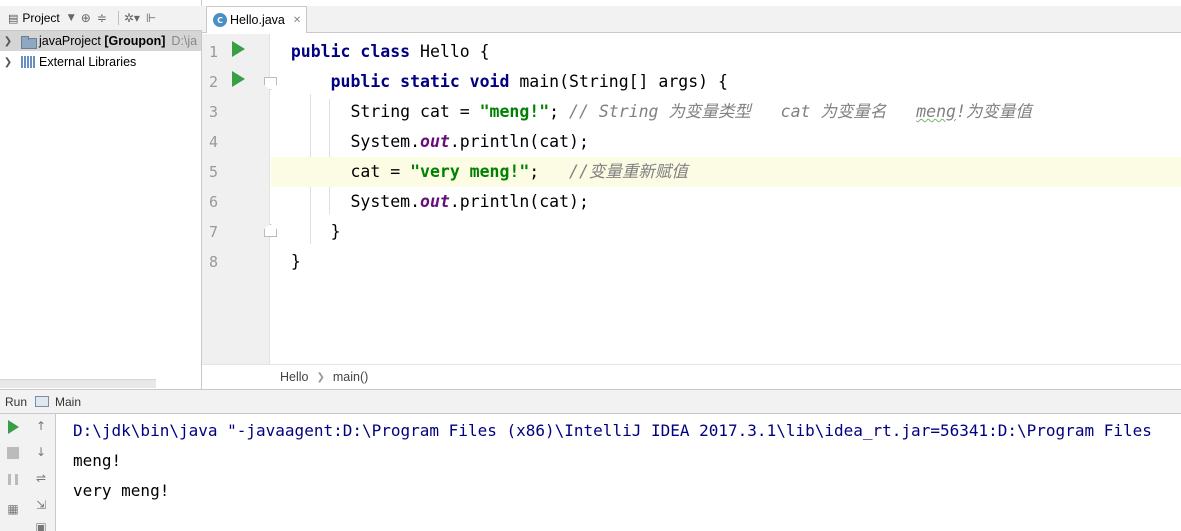 The height and width of the screenshot is (531, 1181). Describe the element at coordinates (239, 199) in the screenshot. I see `editor-gutter: 1 2 3 4 5 6 7 8` at that location.